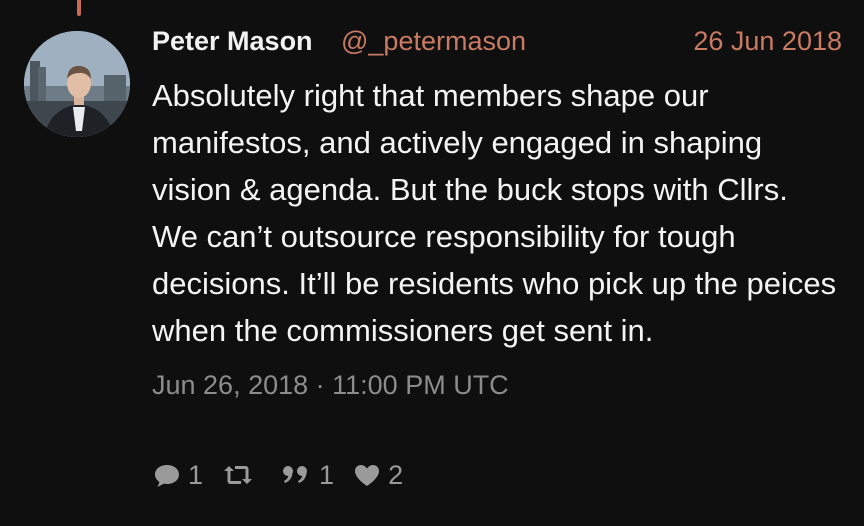 This screenshot has width=864, height=526. I want to click on reply-button: 1, so click(177, 475).